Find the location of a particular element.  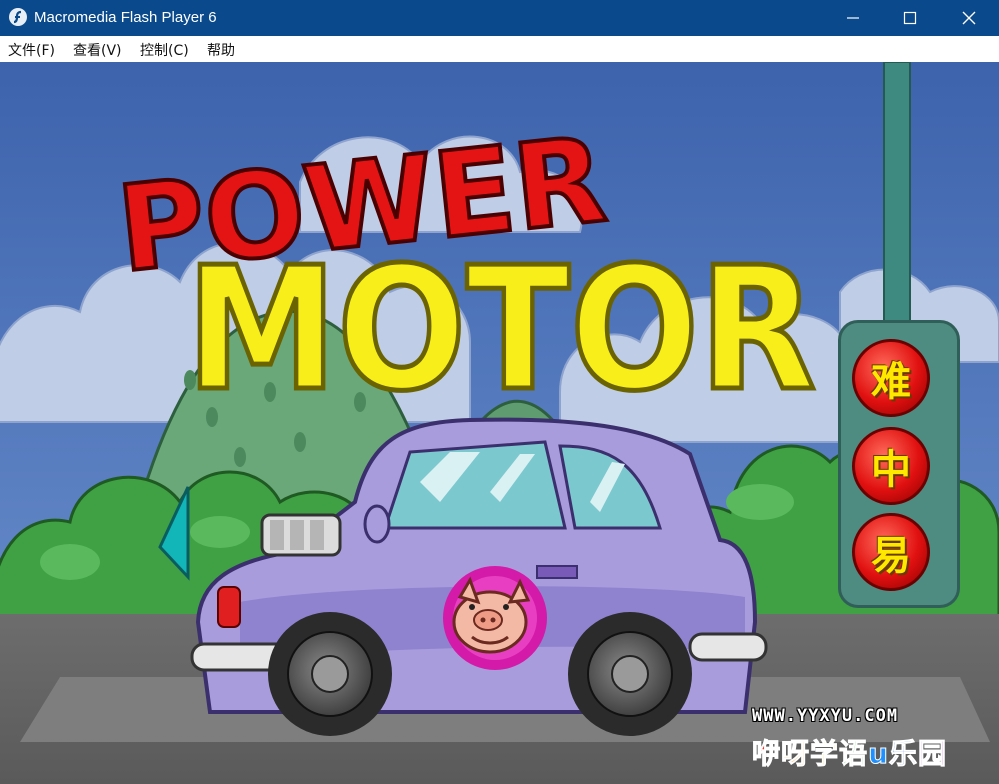

difficulty-panel: 难 中 易 is located at coordinates (899, 464).